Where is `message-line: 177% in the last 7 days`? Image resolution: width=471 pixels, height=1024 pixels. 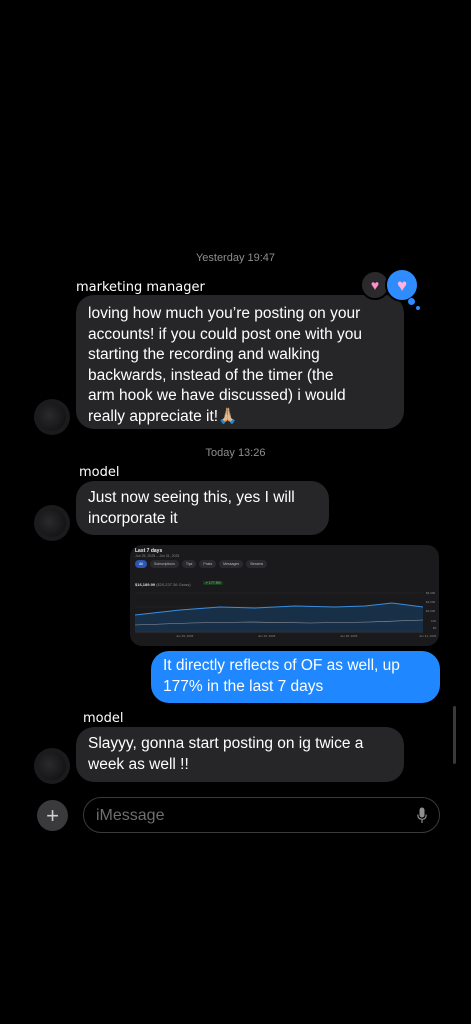
message-line: 177% in the last 7 days is located at coordinates (243, 686).